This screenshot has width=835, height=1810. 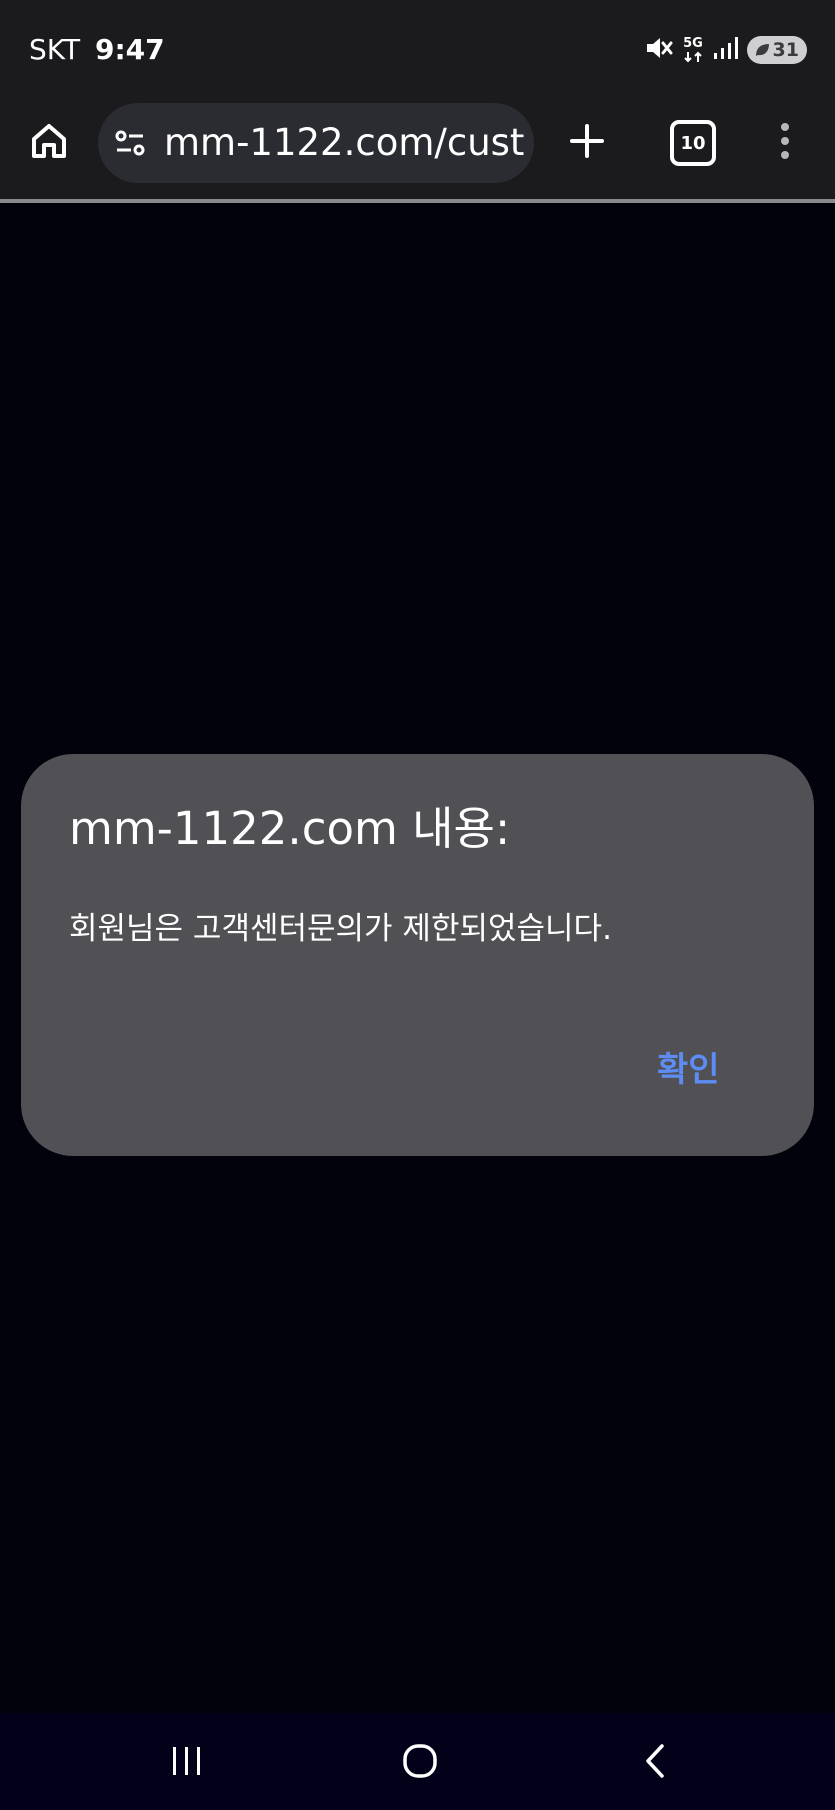 I want to click on back-icon, so click(x=655, y=1763).